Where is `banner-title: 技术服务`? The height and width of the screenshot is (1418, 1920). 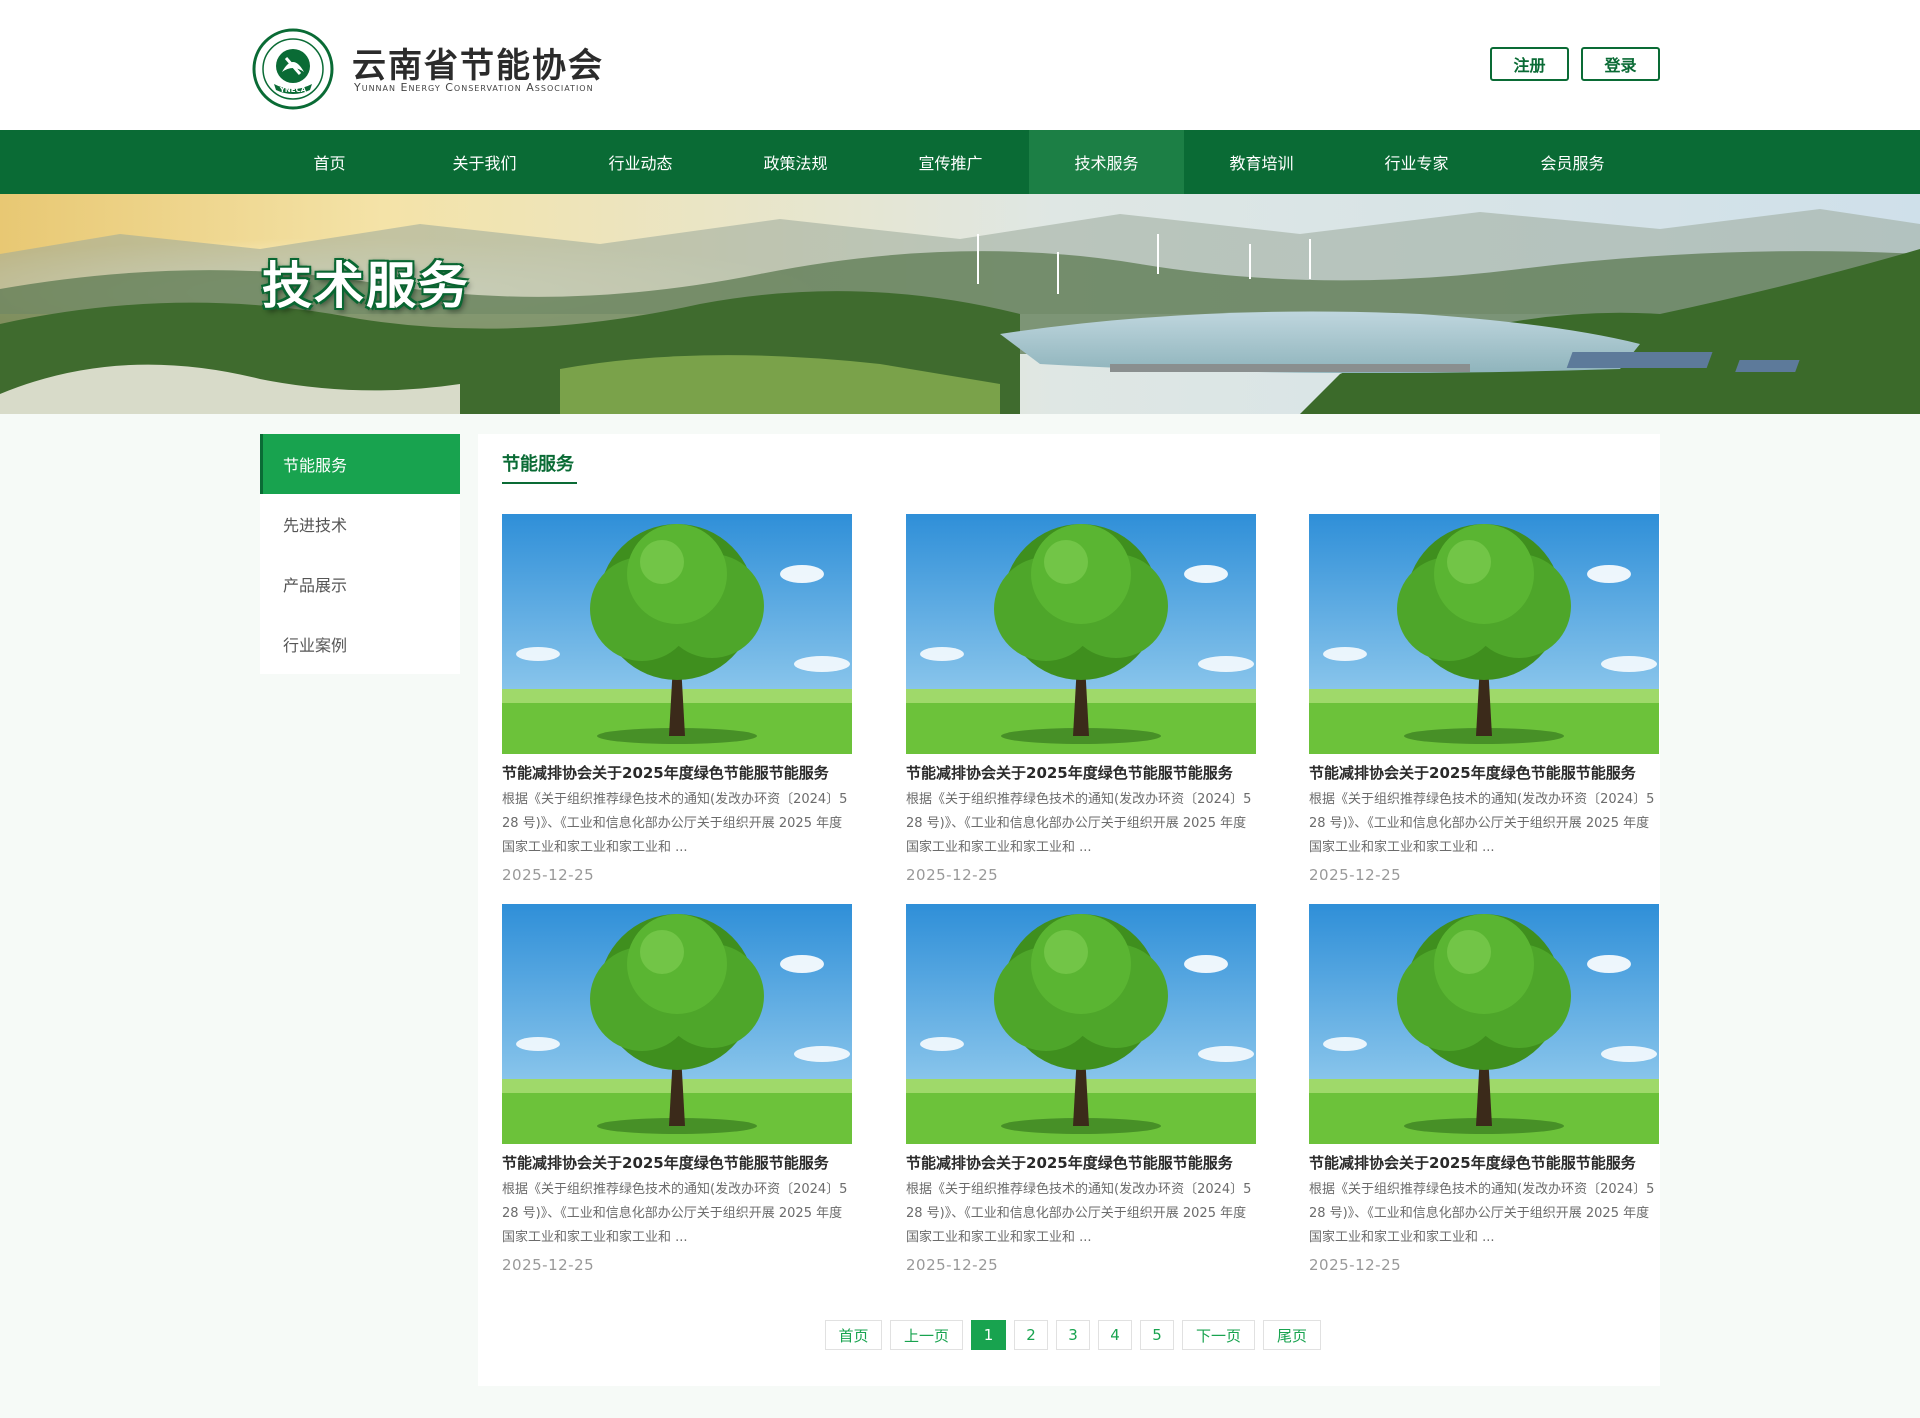
banner-title: 技术服务 is located at coordinates (366, 286).